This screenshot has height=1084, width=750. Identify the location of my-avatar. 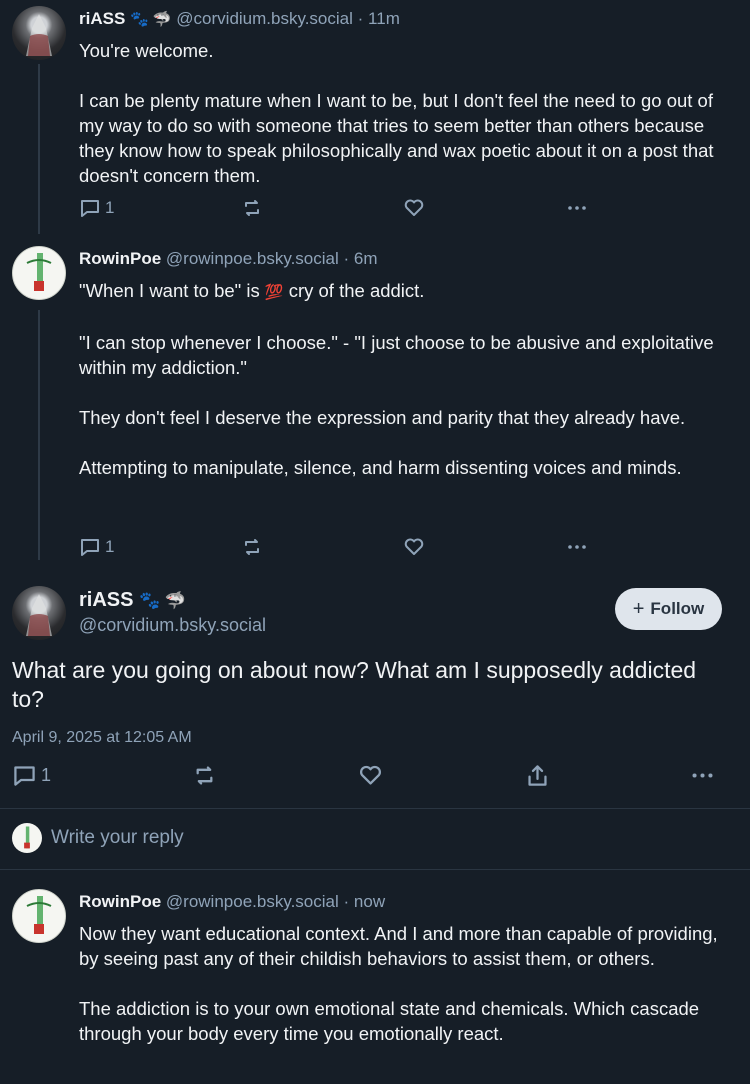
(27, 838).